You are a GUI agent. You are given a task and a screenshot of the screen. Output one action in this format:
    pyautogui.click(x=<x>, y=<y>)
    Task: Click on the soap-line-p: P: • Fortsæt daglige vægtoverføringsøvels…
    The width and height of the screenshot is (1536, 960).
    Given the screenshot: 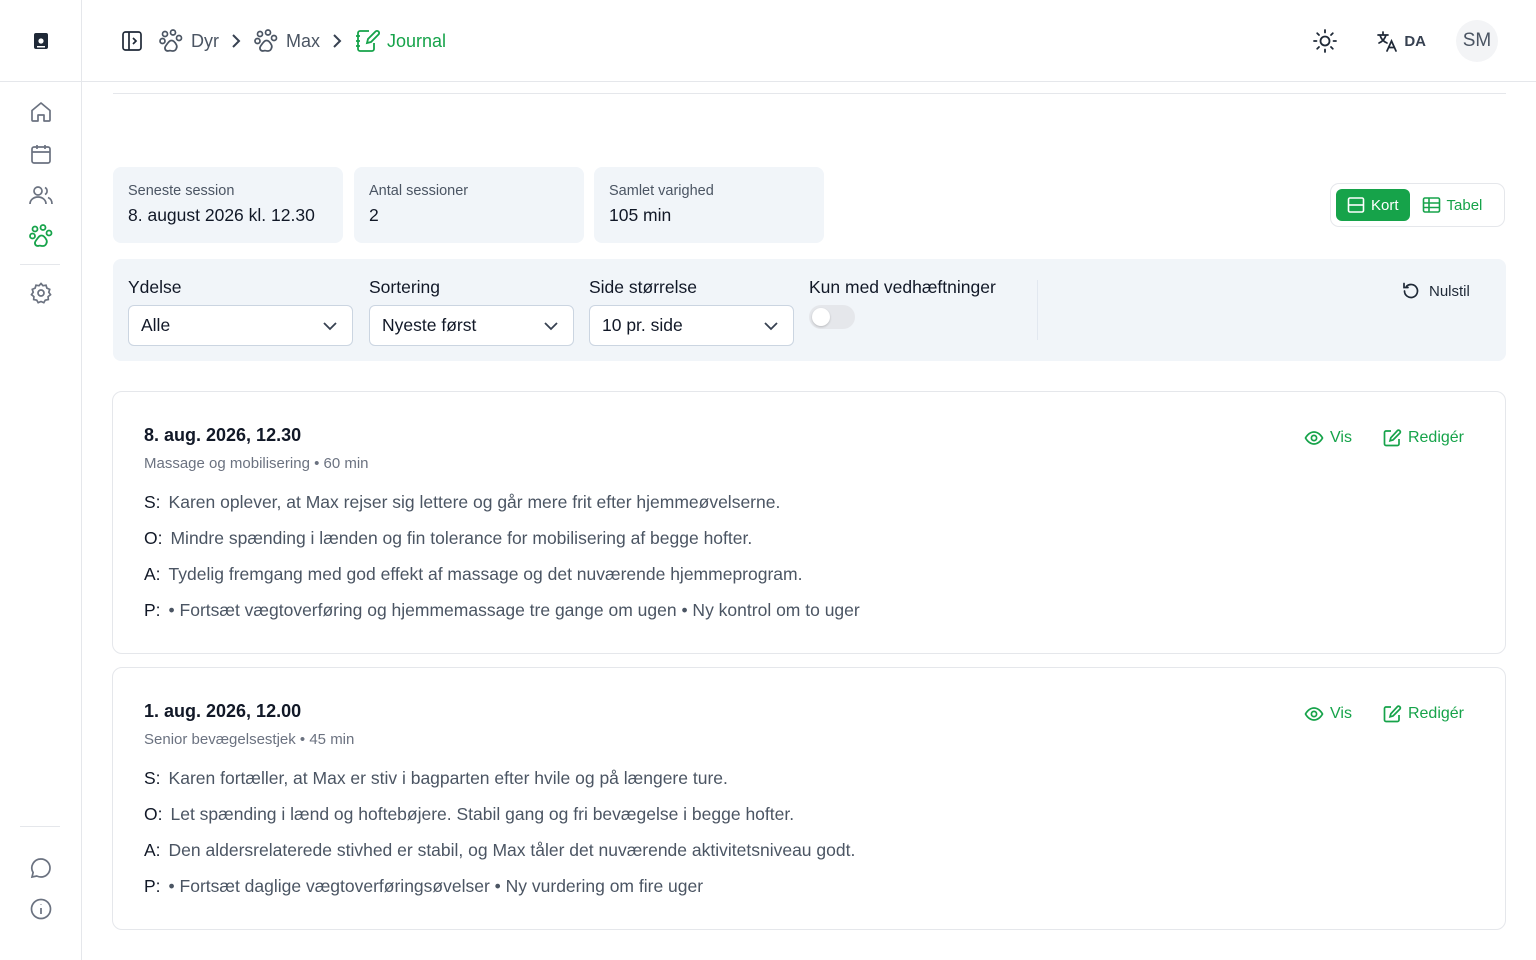 What is the action you would take?
    pyautogui.click(x=423, y=886)
    